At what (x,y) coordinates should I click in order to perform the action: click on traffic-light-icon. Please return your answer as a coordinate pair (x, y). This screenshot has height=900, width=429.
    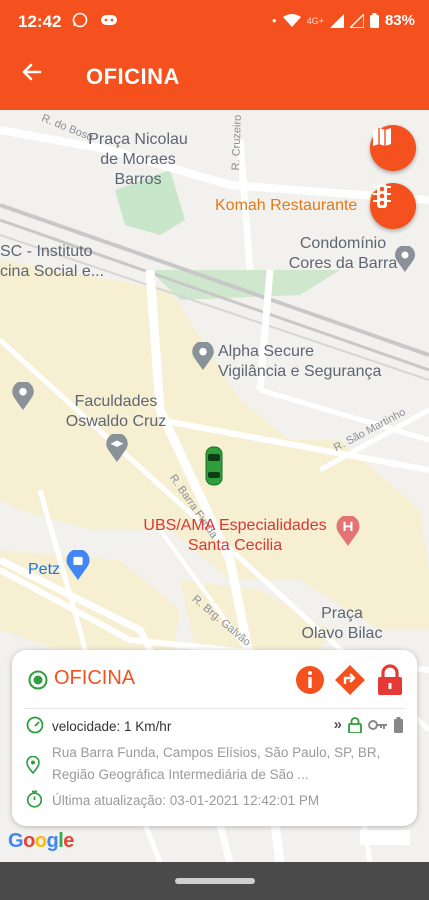
    Looking at the image, I should click on (382, 196).